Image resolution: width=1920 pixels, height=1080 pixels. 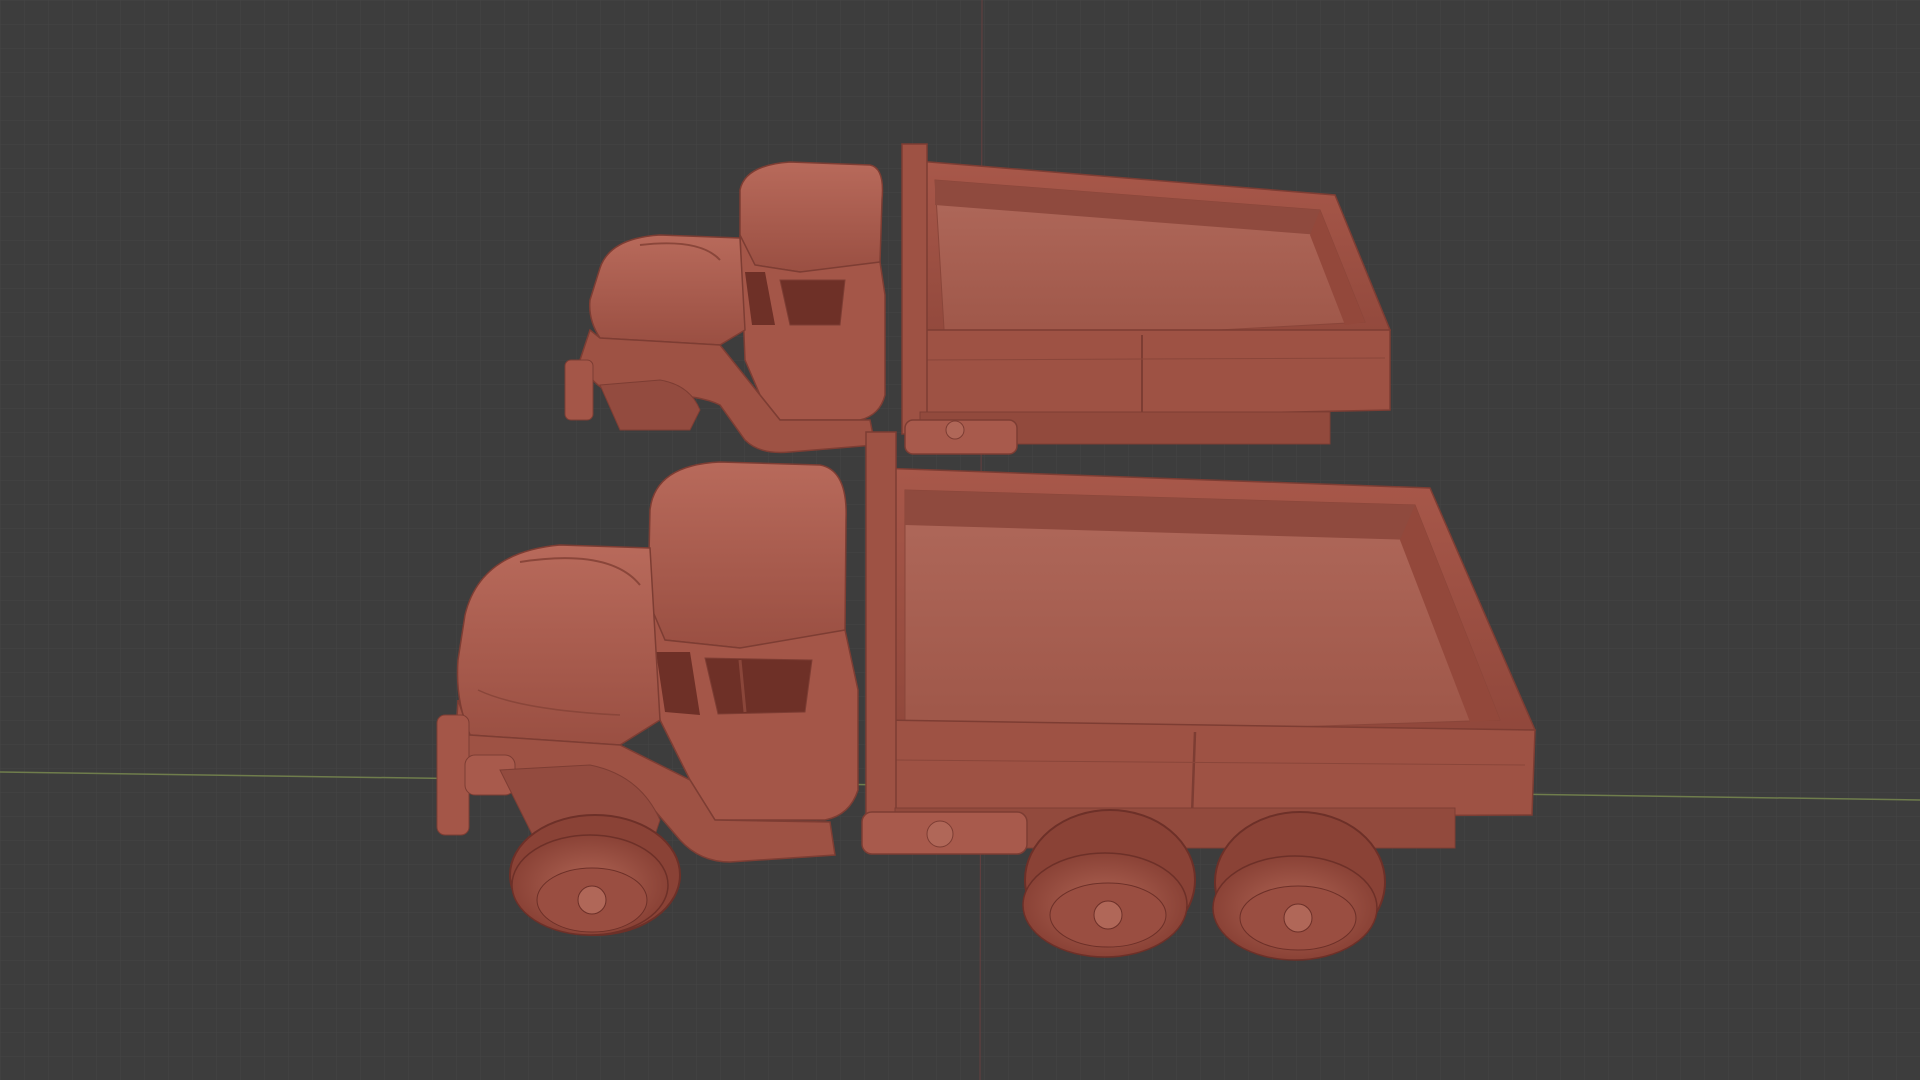 I want to click on front-wheel, so click(x=595, y=875).